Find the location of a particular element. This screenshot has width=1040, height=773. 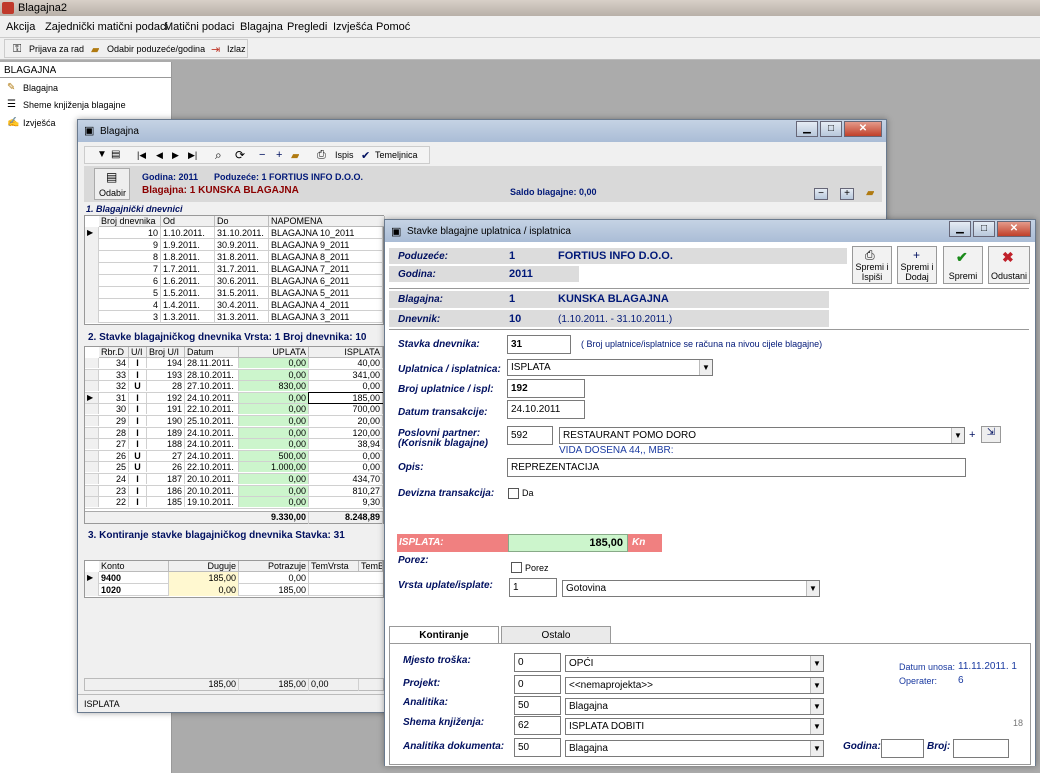

shema-select: ISPLATA DOBITI ▼ is located at coordinates (694, 726).